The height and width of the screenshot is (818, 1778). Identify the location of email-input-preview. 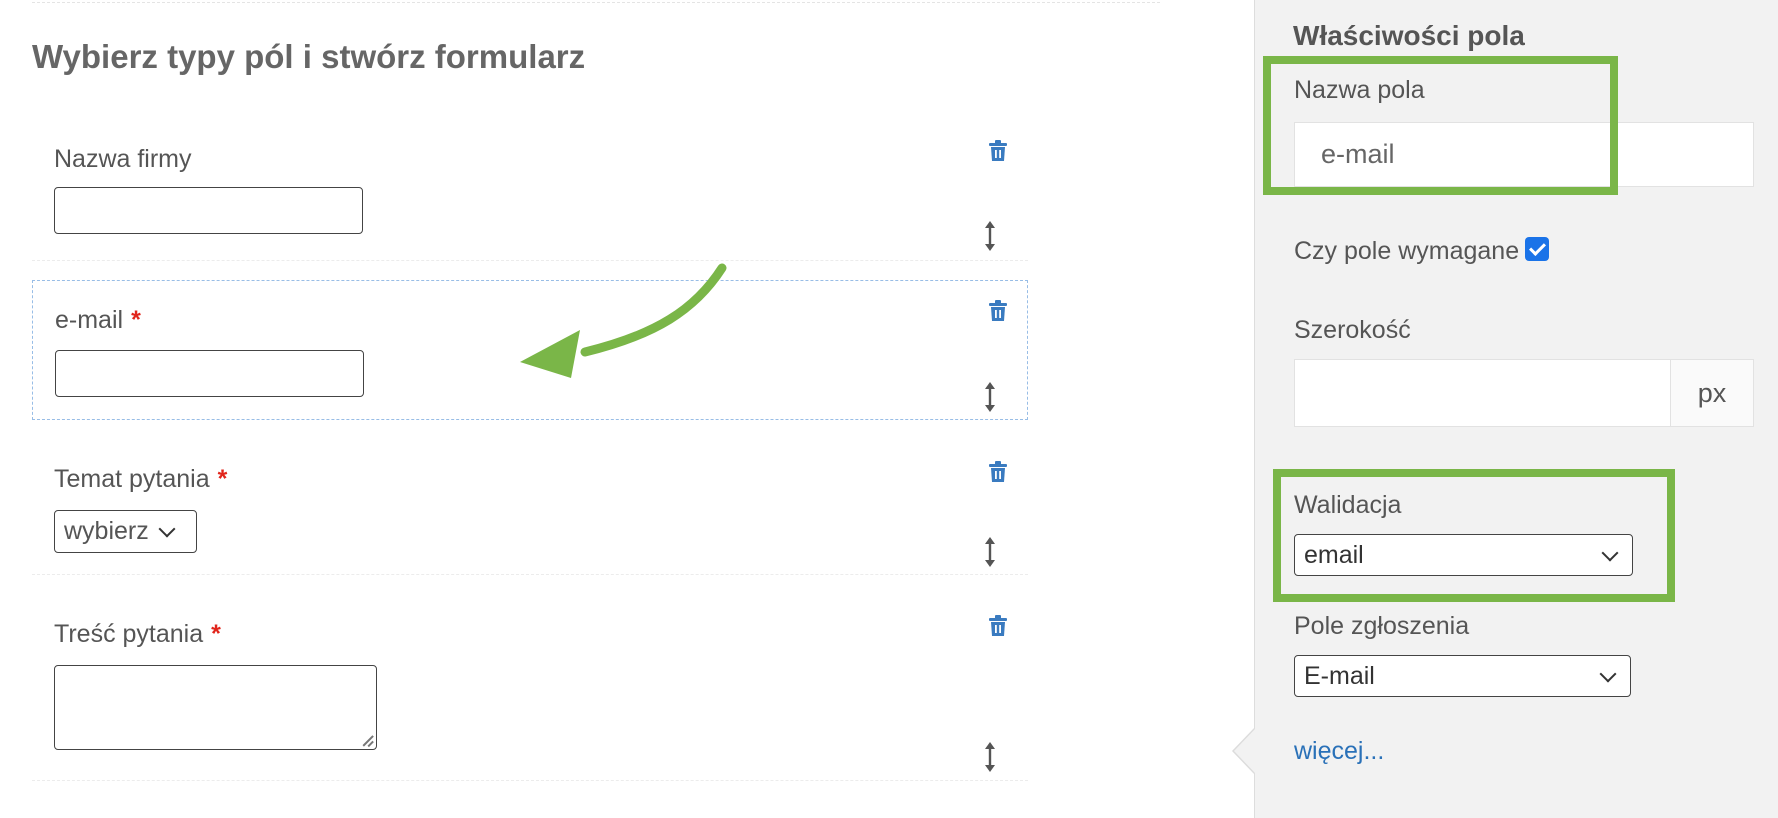
(209, 373).